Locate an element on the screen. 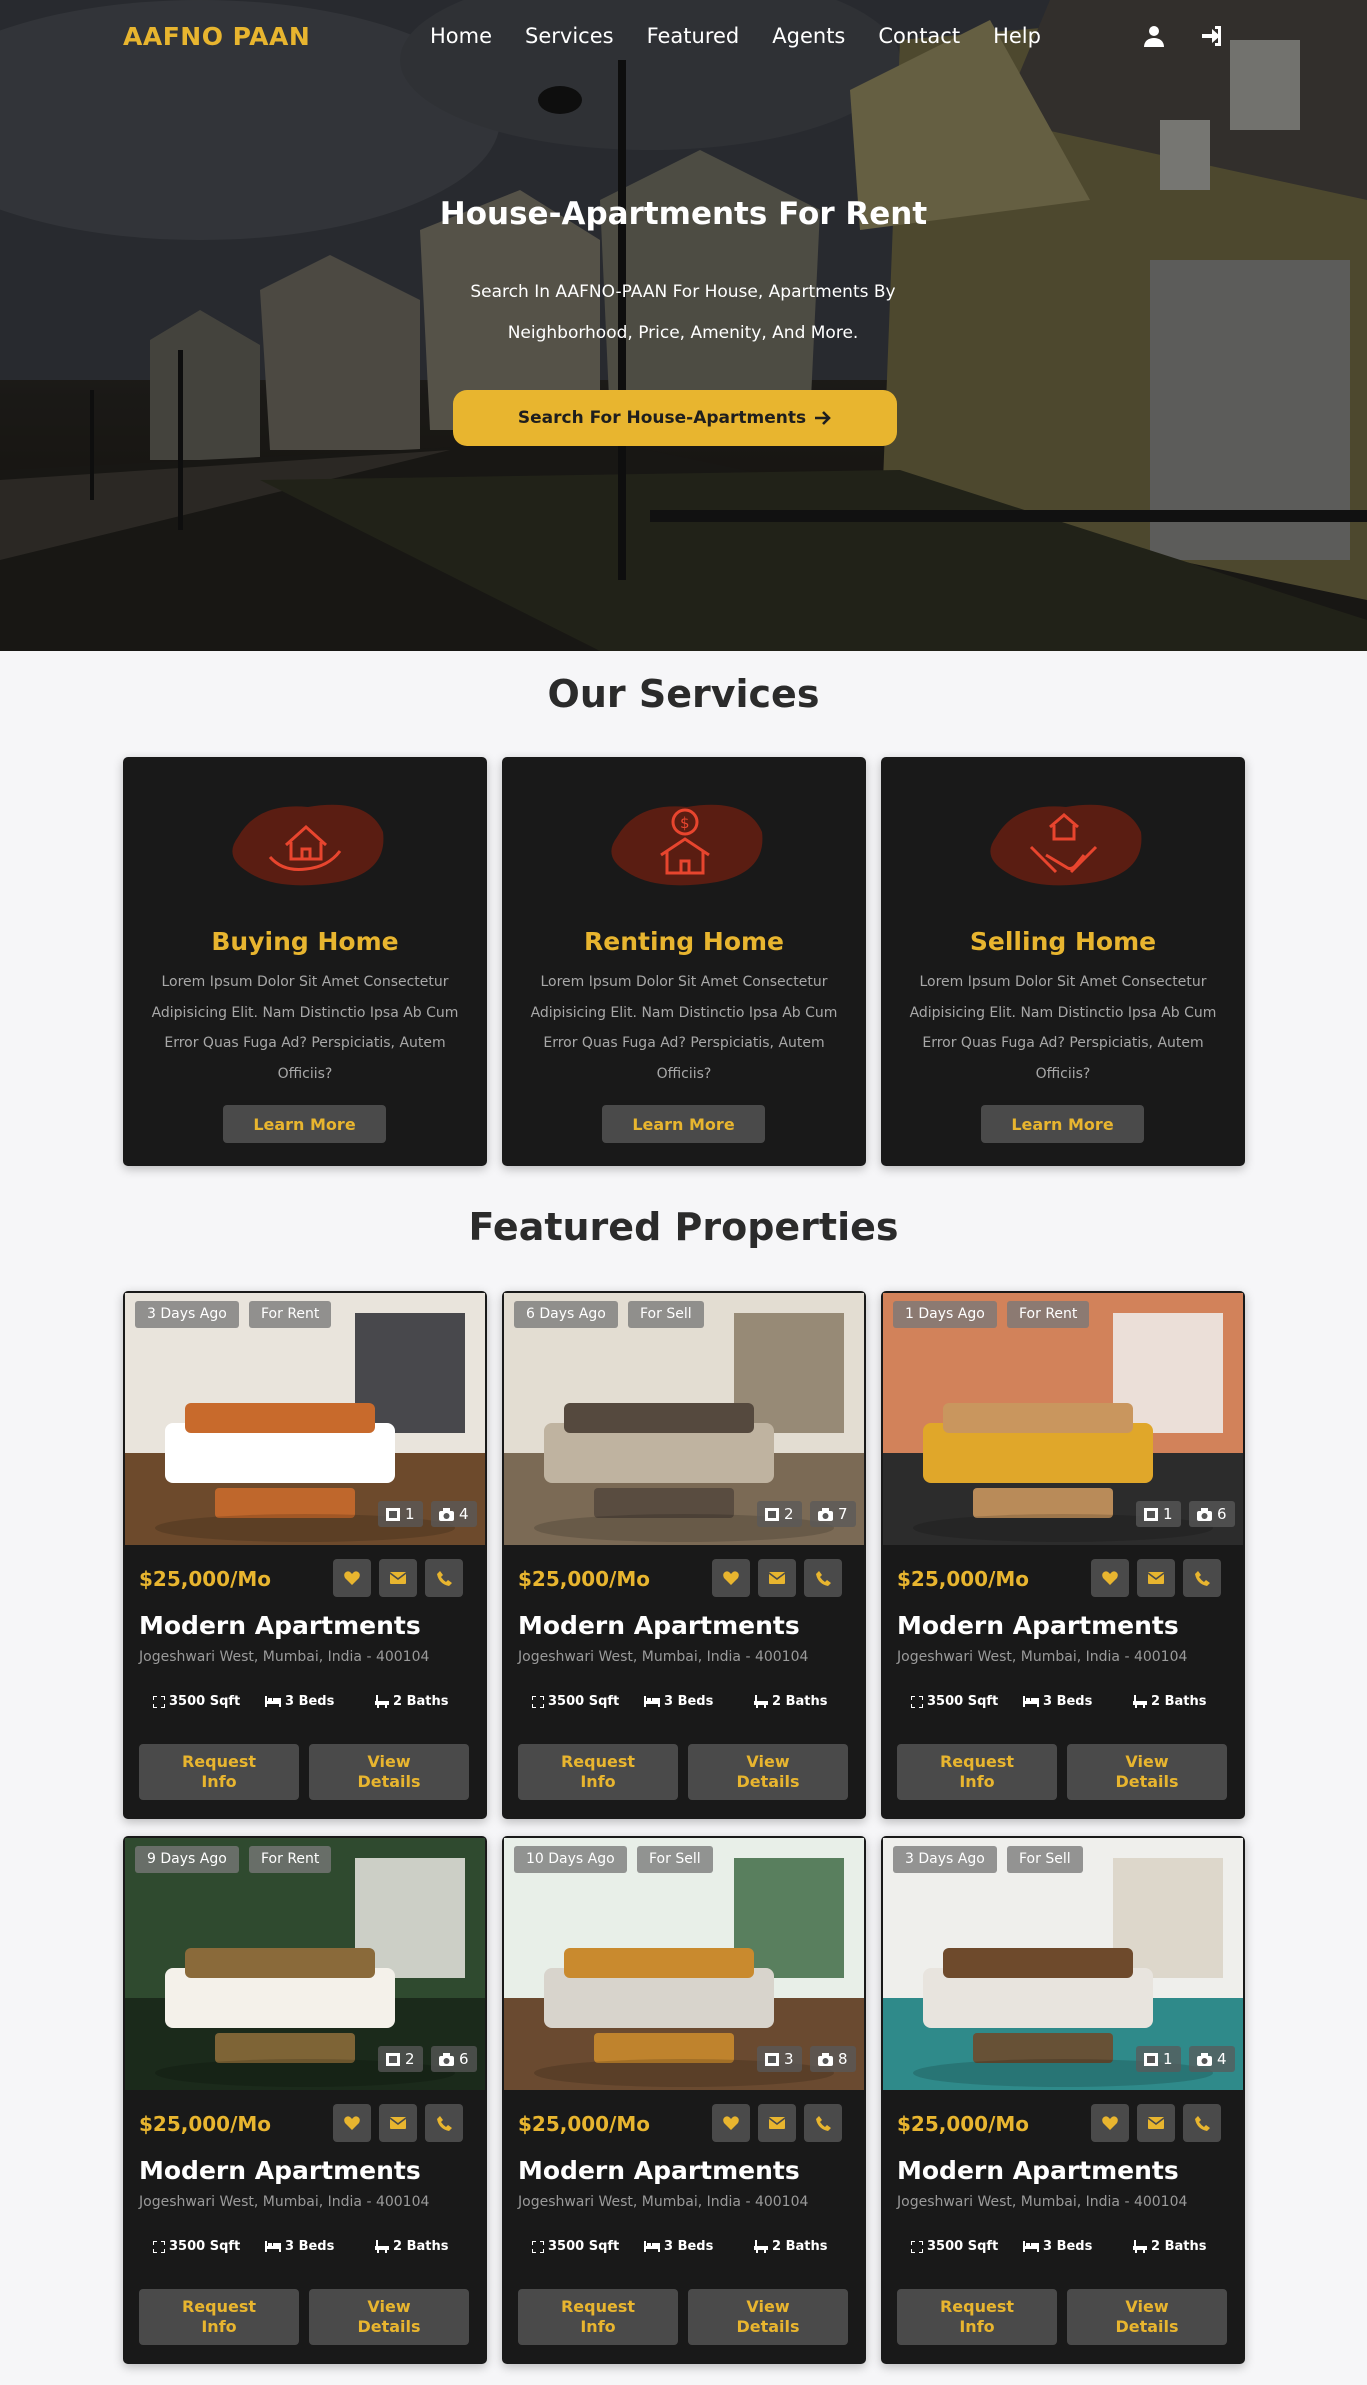  listing-status-badge: For Rent is located at coordinates (290, 1314).